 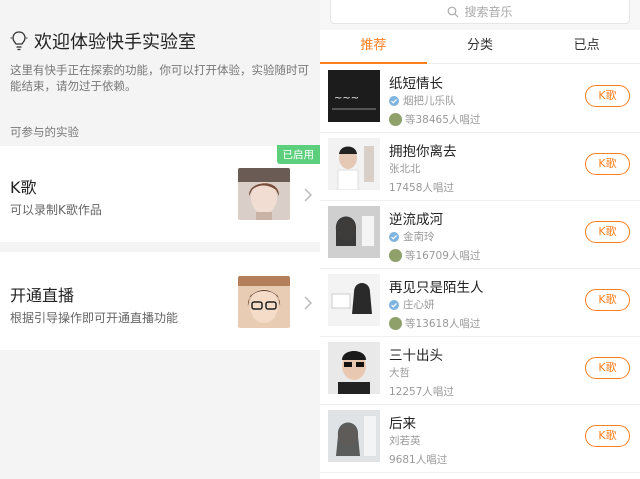 I want to click on song-cover: ~~~, so click(x=354, y=96).